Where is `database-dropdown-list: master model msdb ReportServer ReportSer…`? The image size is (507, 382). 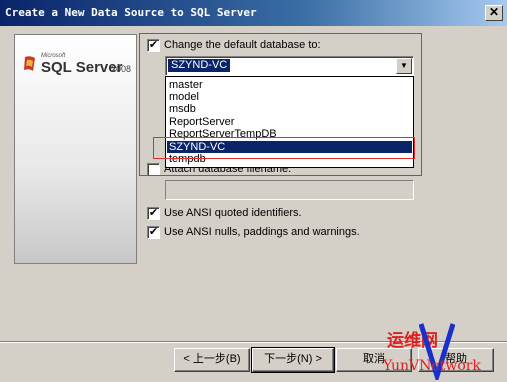 database-dropdown-list: master model msdb ReportServer ReportSer… is located at coordinates (289, 122).